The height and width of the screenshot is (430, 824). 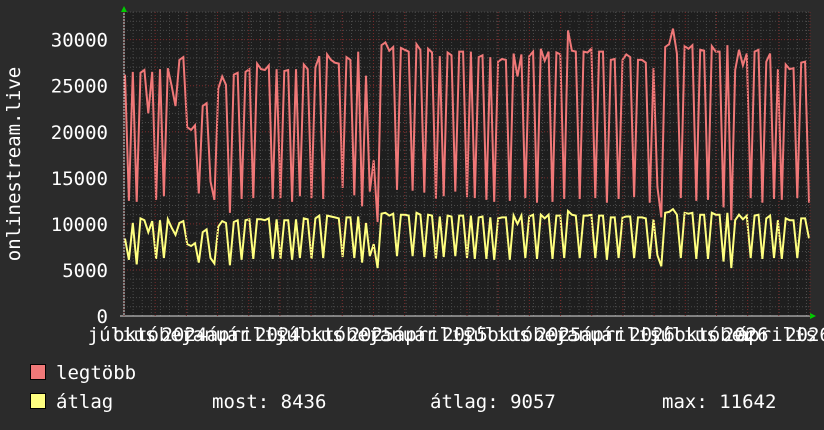 What do you see at coordinates (685, 402) in the screenshot?
I see `stat-max-label: max:` at bounding box center [685, 402].